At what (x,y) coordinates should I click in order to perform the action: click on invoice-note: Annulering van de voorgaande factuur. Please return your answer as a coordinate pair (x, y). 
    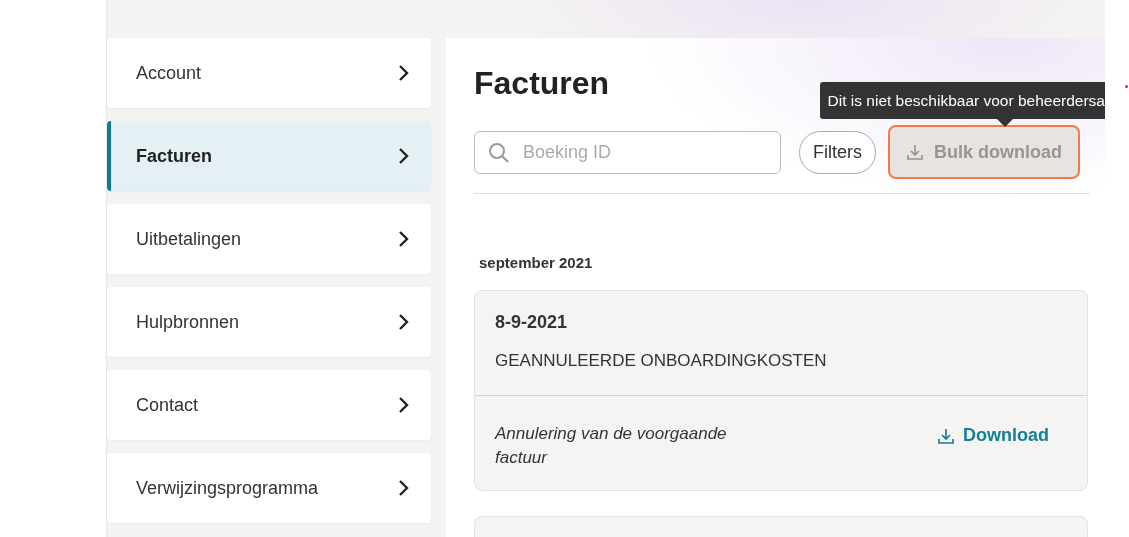
    Looking at the image, I should click on (611, 446).